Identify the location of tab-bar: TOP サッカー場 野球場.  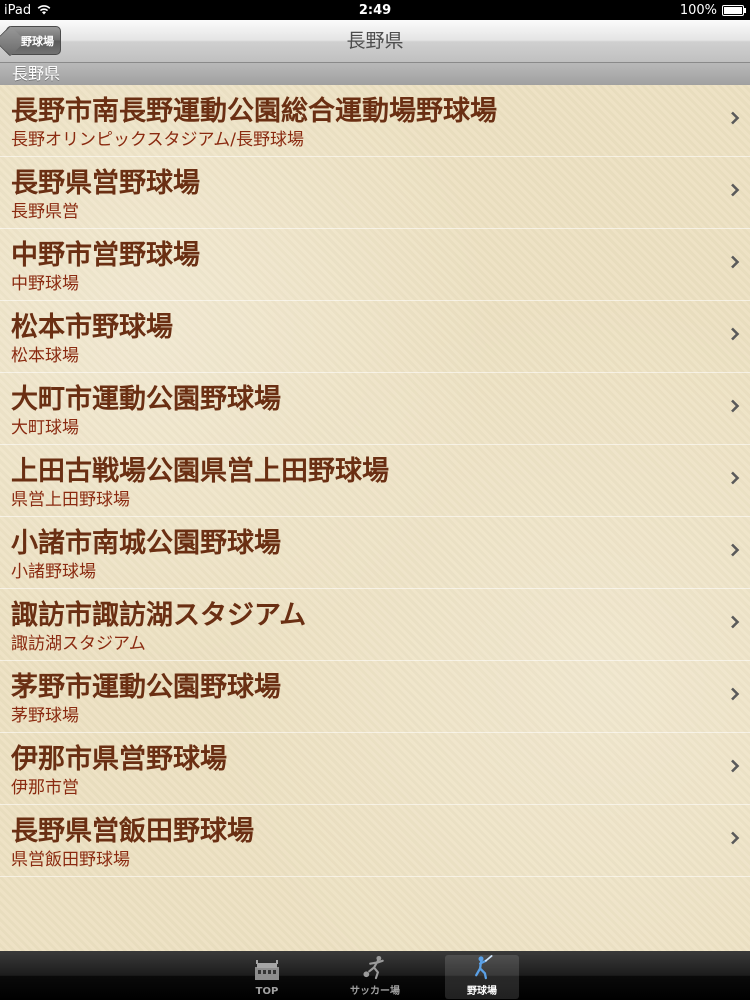
(375, 975).